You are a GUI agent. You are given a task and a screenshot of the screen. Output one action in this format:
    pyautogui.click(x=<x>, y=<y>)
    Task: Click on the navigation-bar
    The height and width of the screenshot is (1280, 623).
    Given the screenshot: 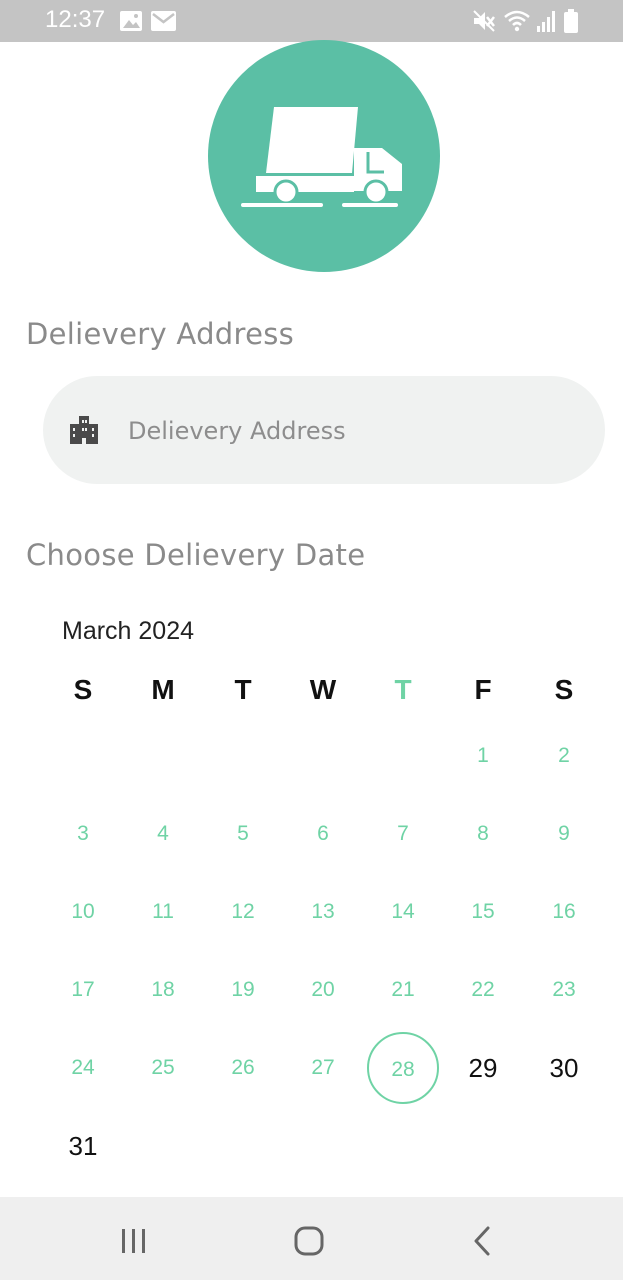 What is the action you would take?
    pyautogui.click(x=311, y=1238)
    